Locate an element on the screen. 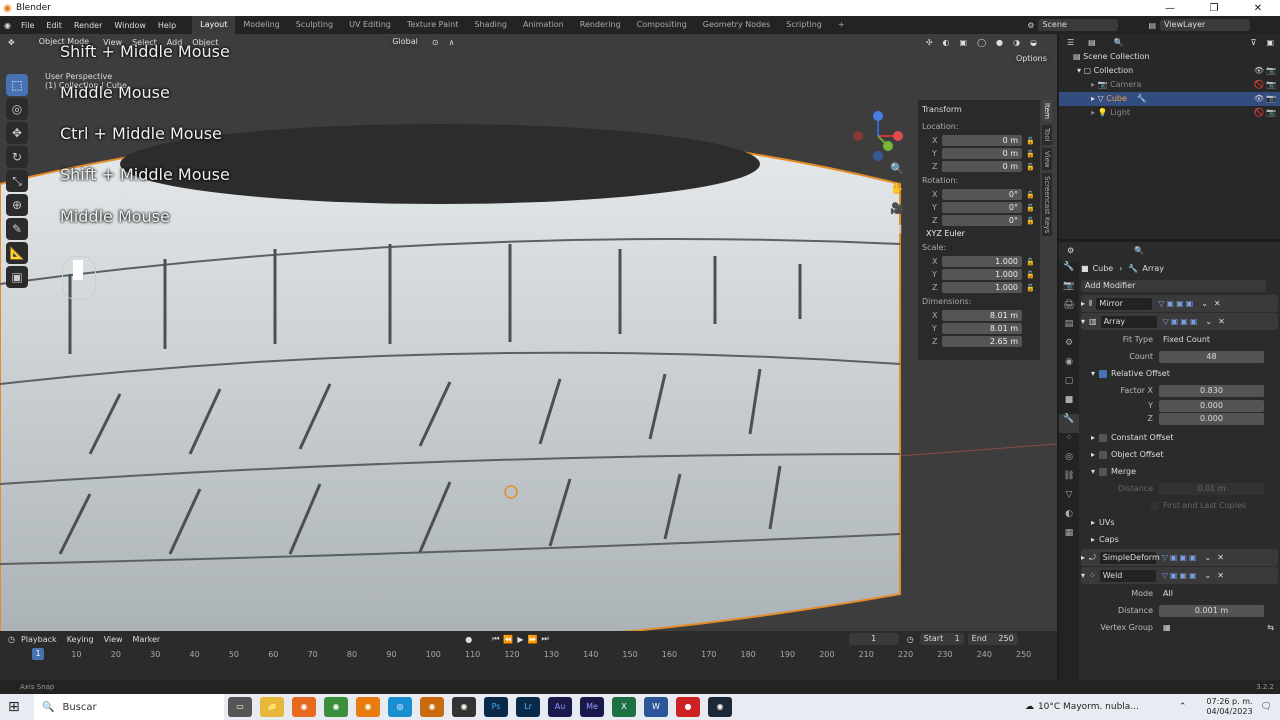 Image resolution: width=1280 pixels, height=720 pixels. rotation-z-field: 0° is located at coordinates (982, 220).